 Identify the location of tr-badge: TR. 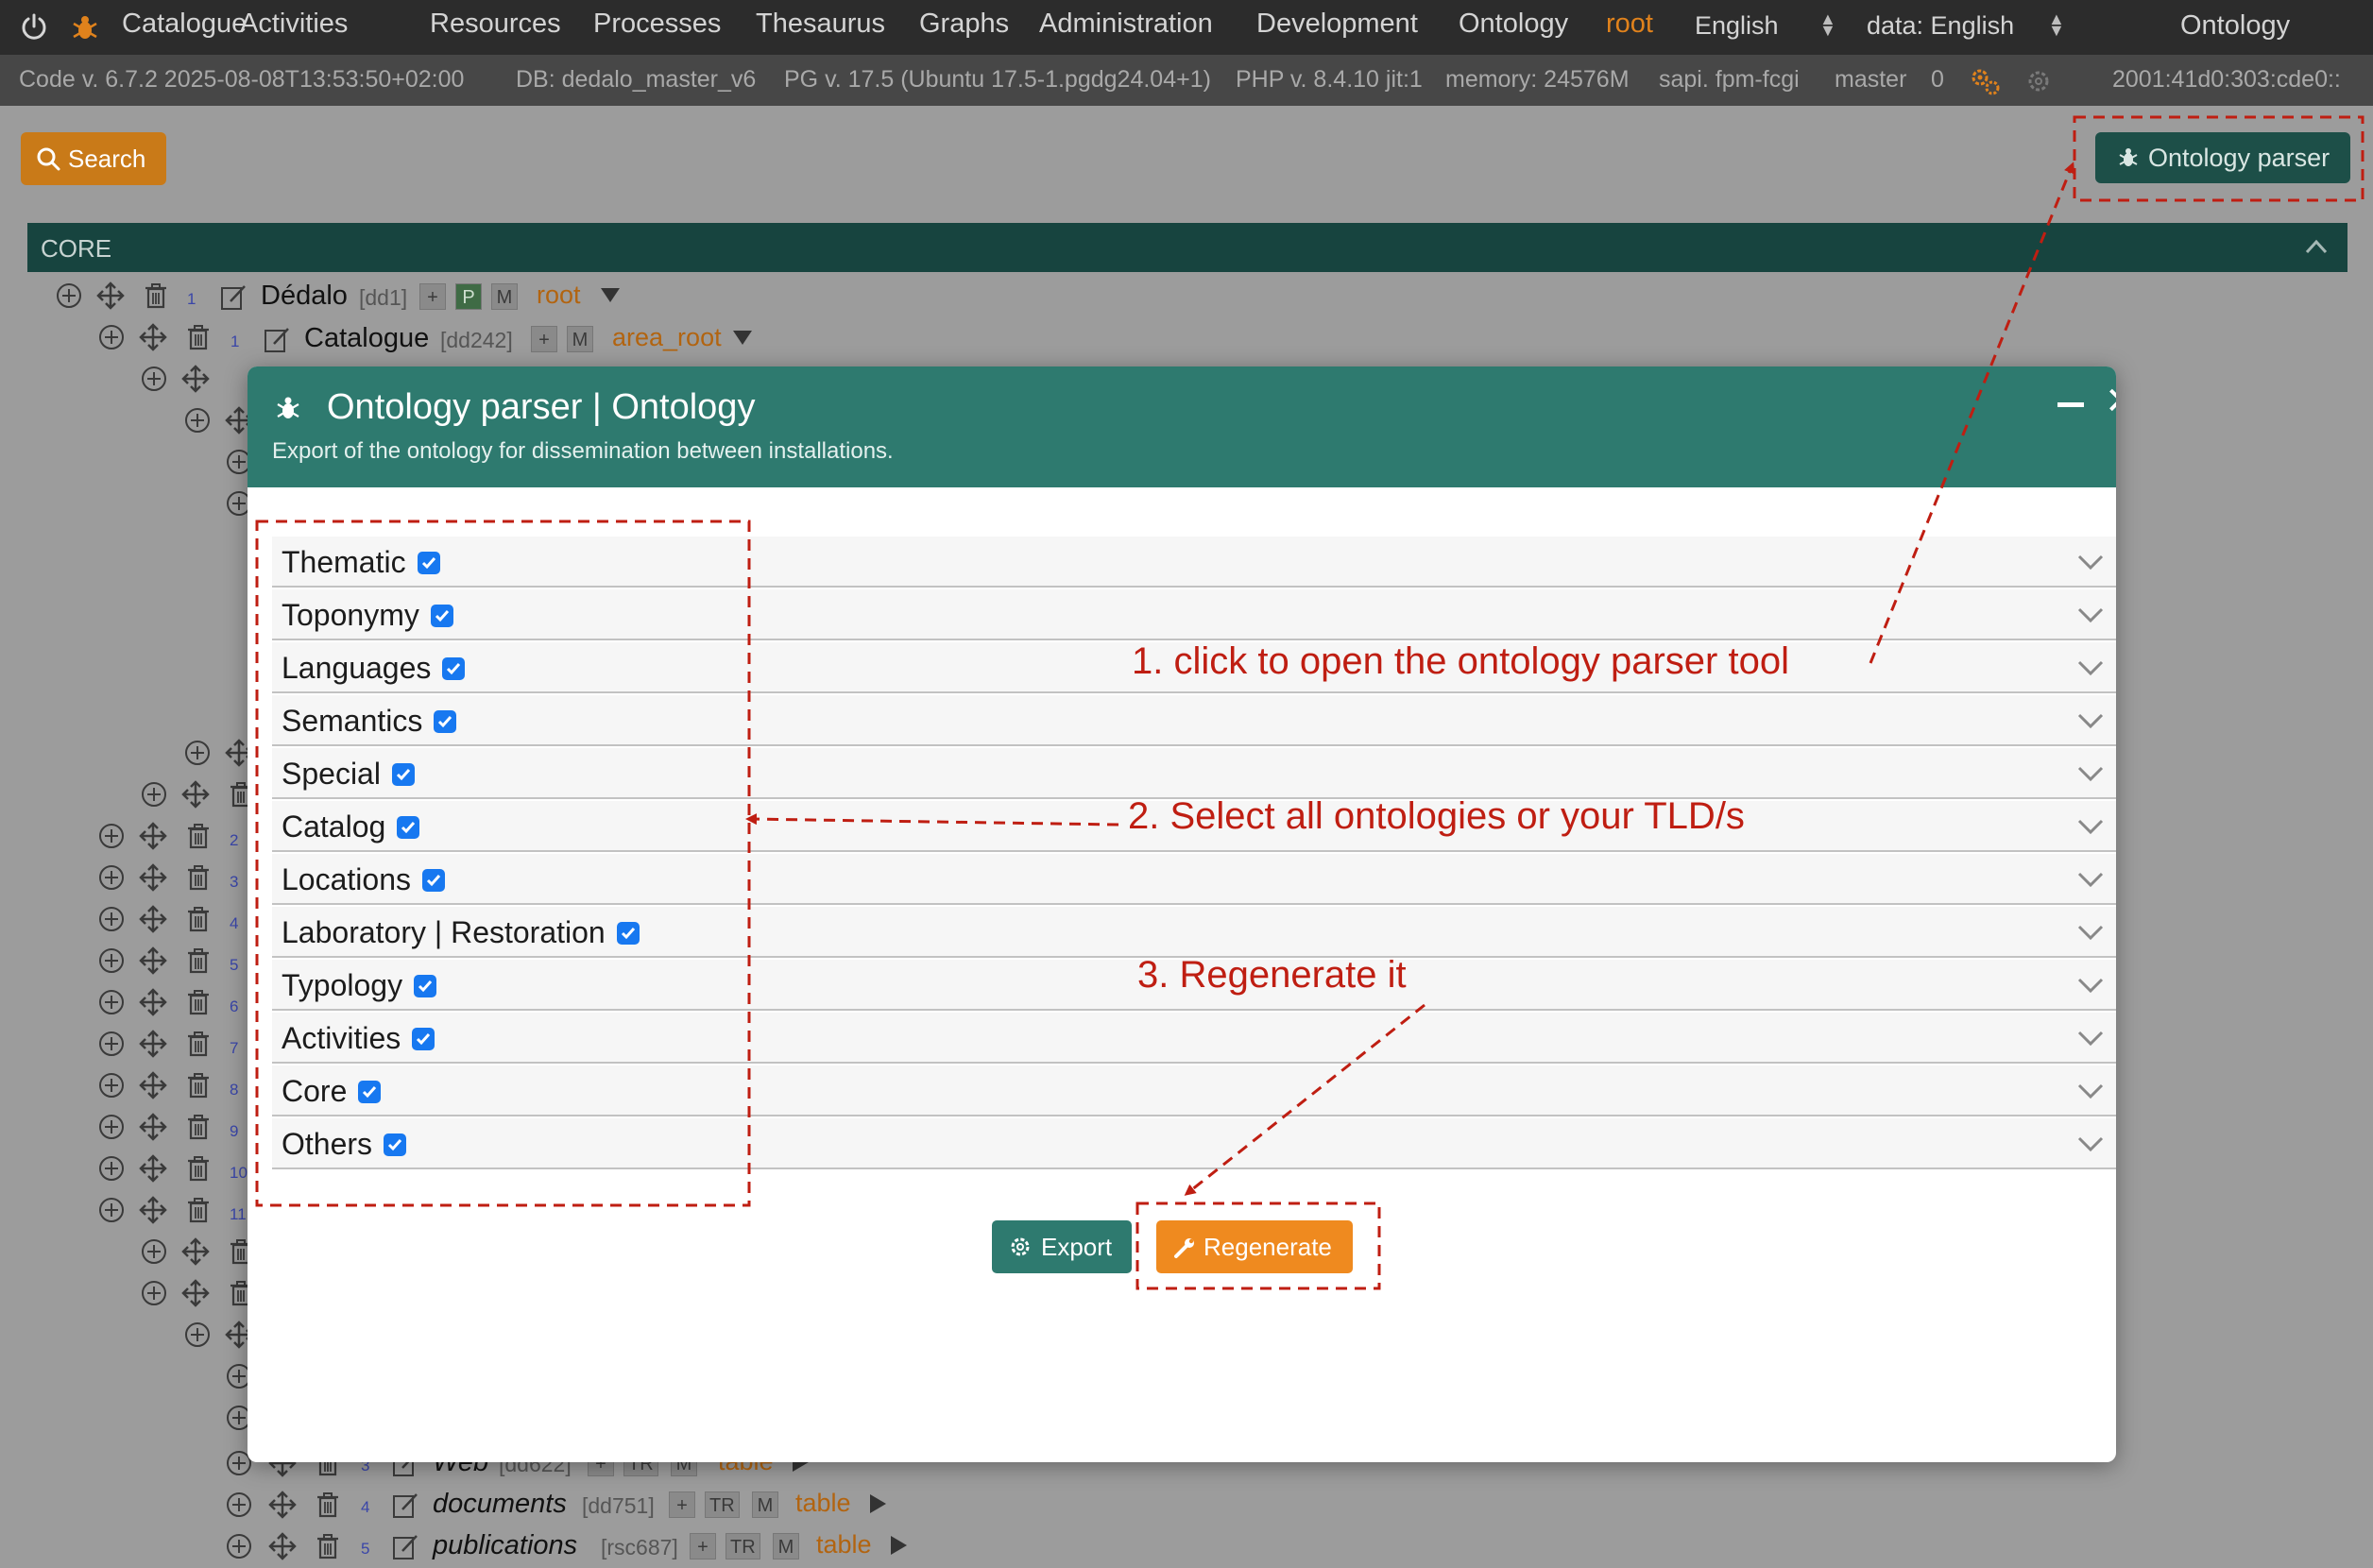
(743, 1546).